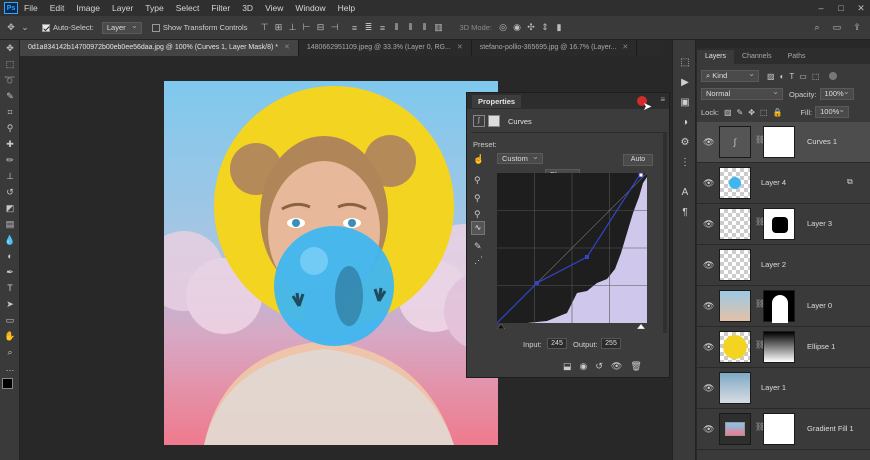 This screenshot has width=870, height=460. I want to click on white-point-eyedropper-icon: ⚲, so click(477, 214).